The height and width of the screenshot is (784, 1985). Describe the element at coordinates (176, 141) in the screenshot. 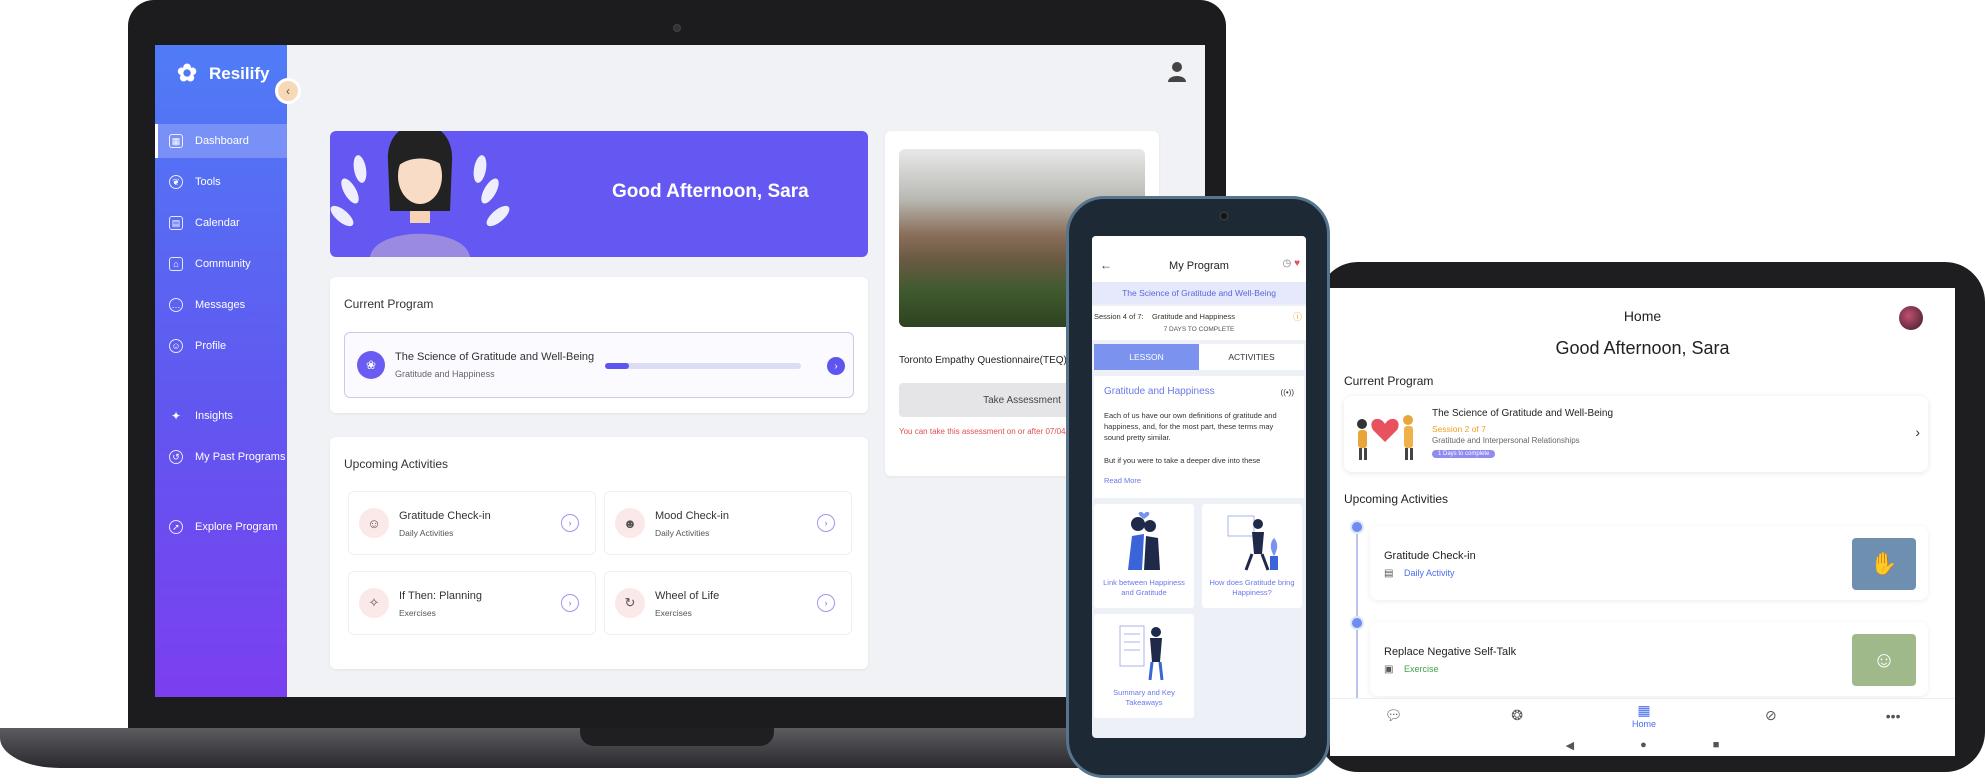

I see `grid-icon: ▦` at that location.